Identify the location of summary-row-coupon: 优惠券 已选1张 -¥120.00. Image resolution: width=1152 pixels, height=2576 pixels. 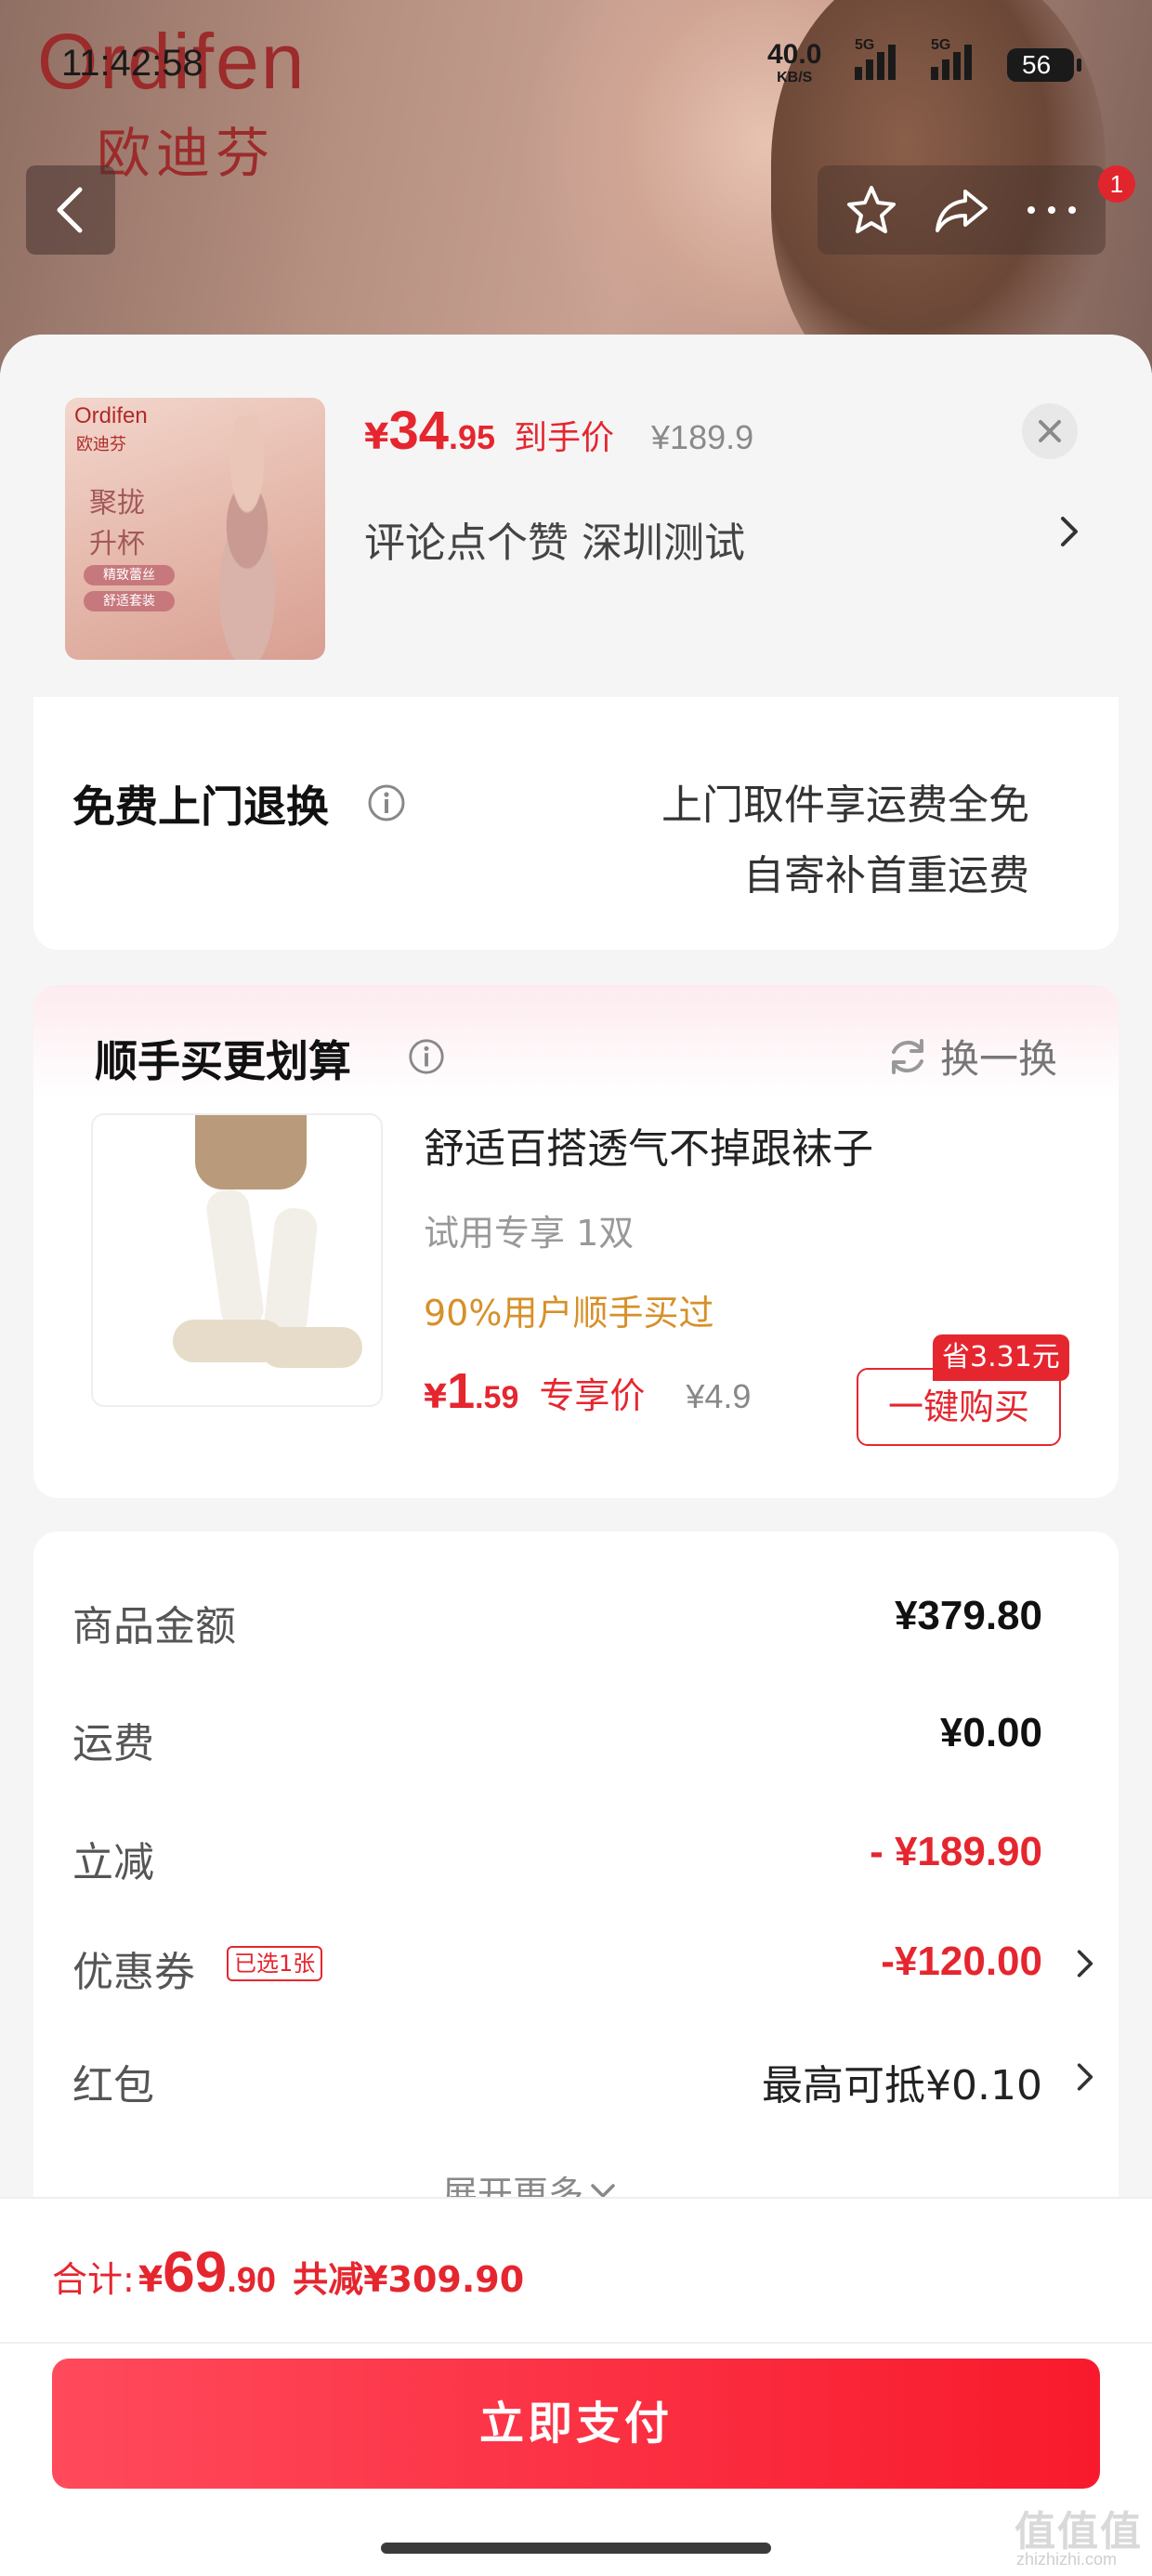
(583, 1967).